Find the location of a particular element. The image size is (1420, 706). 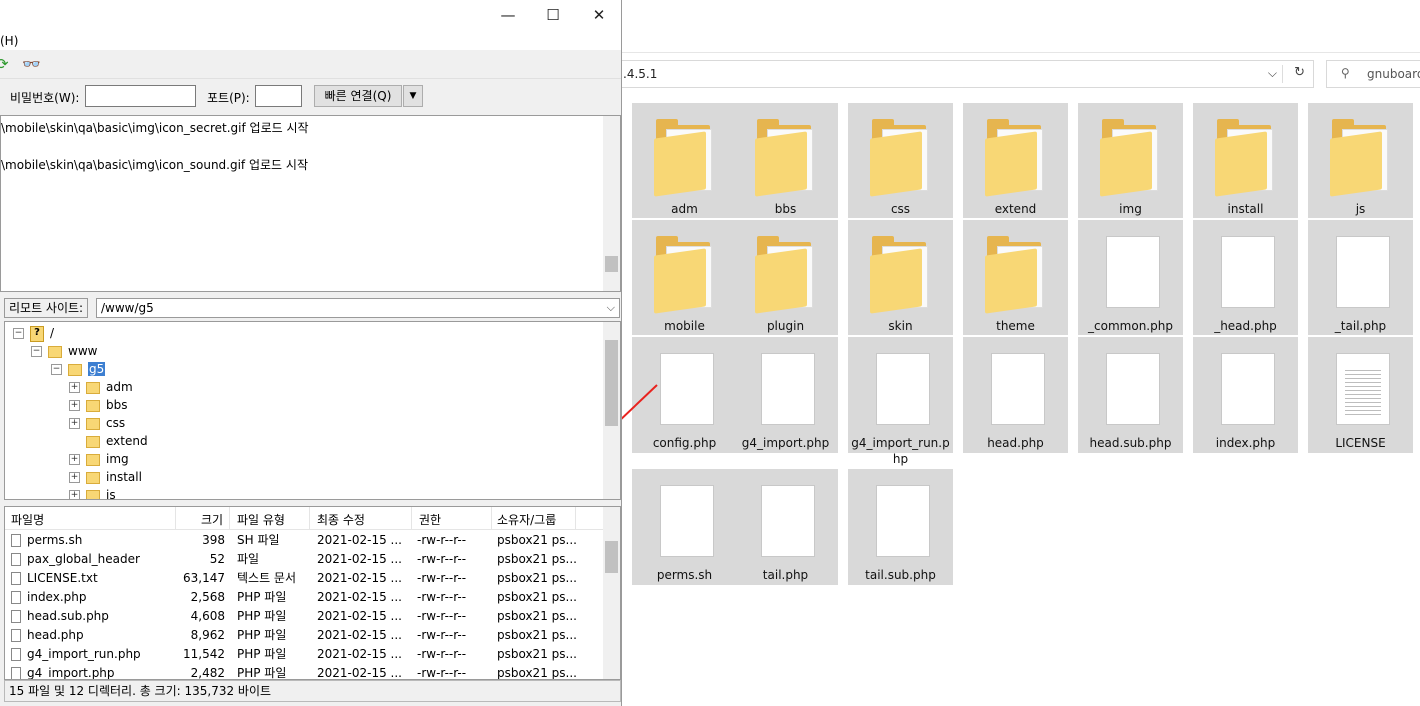

tree-node-g5: − g5 is located at coordinates (78, 369).